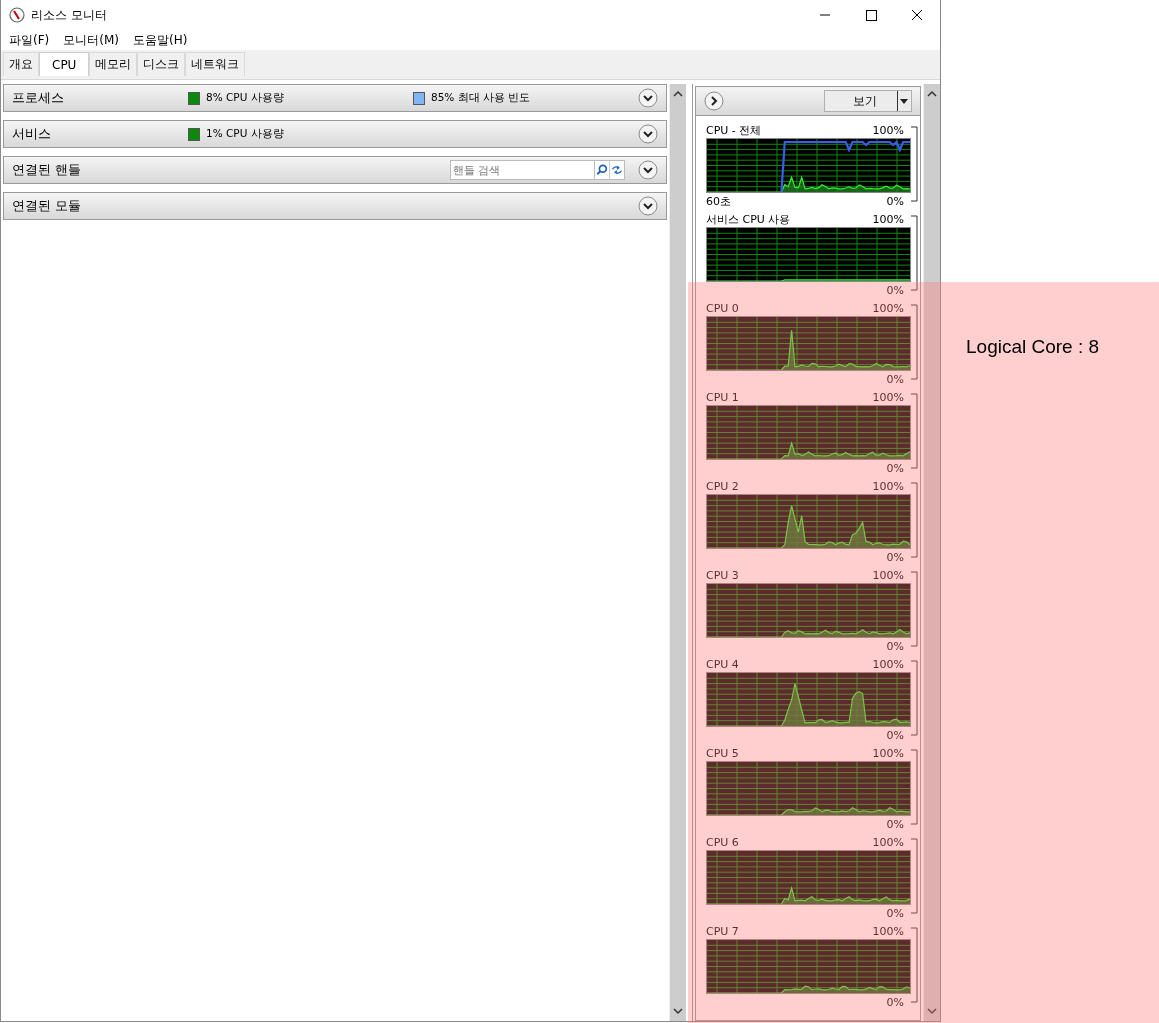 The height and width of the screenshot is (1023, 1159). Describe the element at coordinates (113, 64) in the screenshot. I see `tab: 메모리` at that location.